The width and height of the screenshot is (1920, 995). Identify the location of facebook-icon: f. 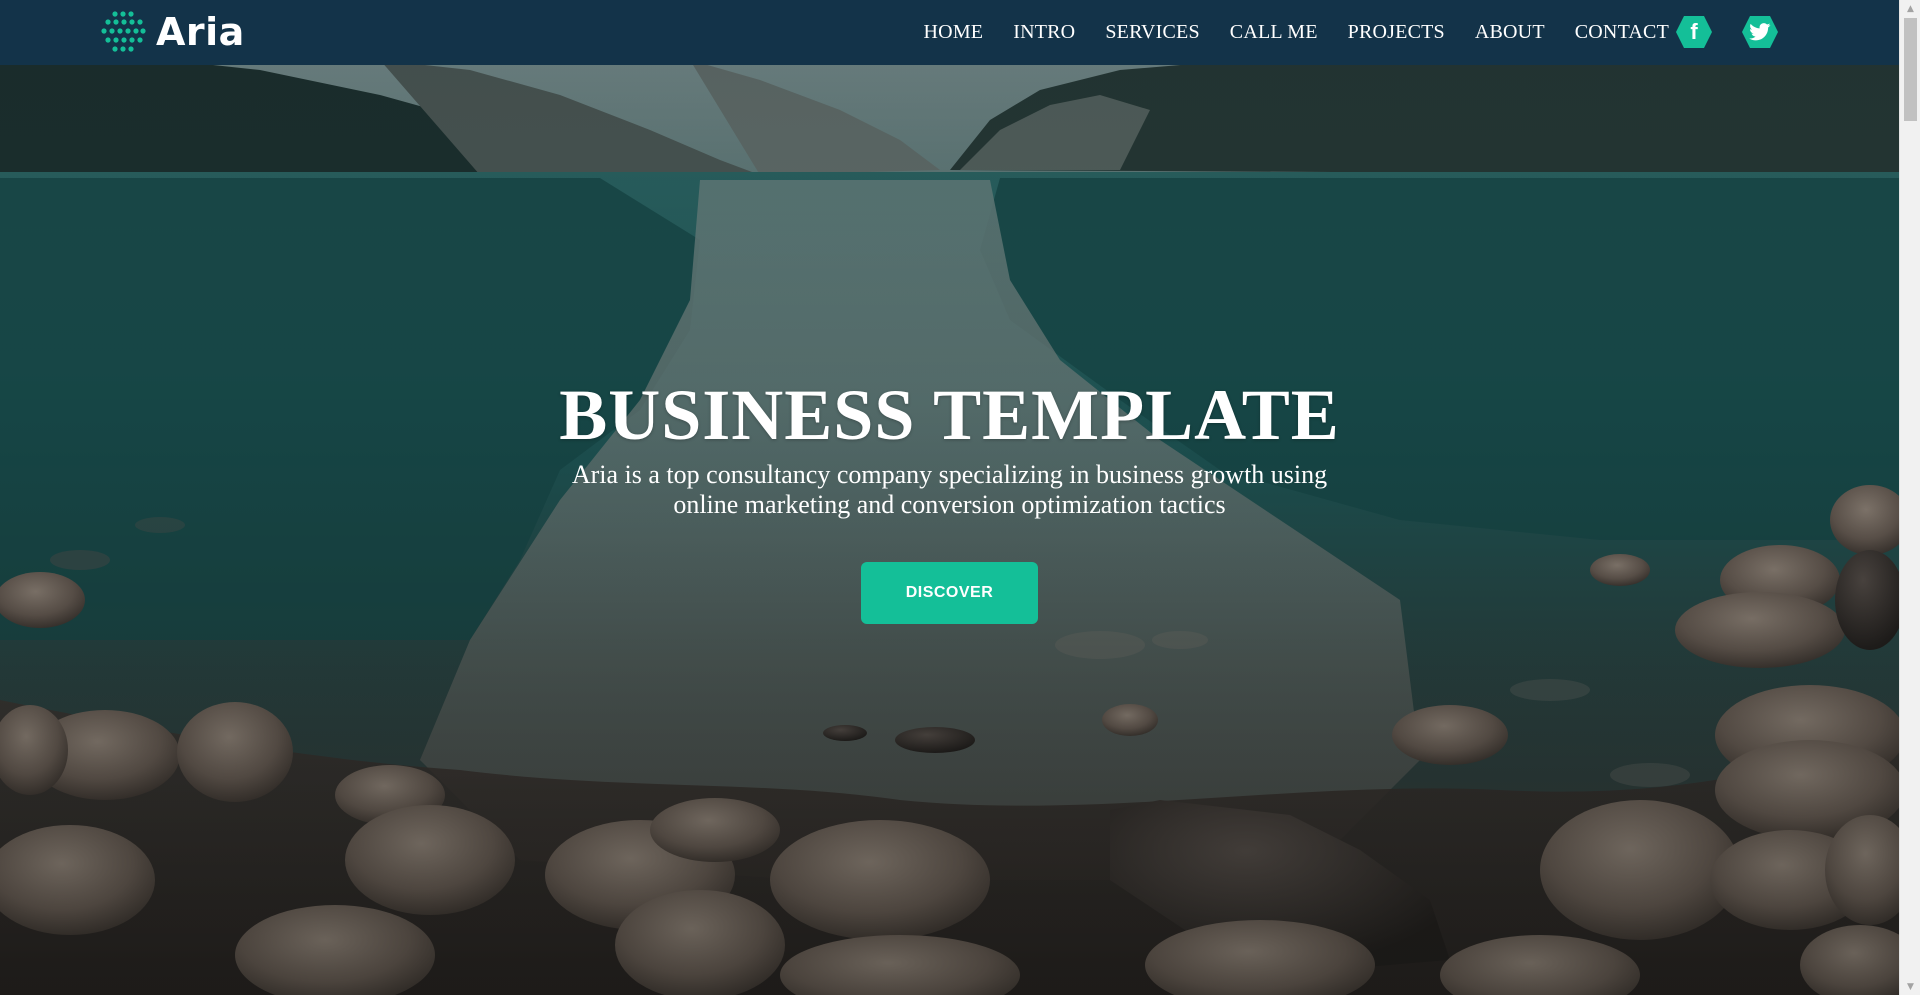
(1694, 31).